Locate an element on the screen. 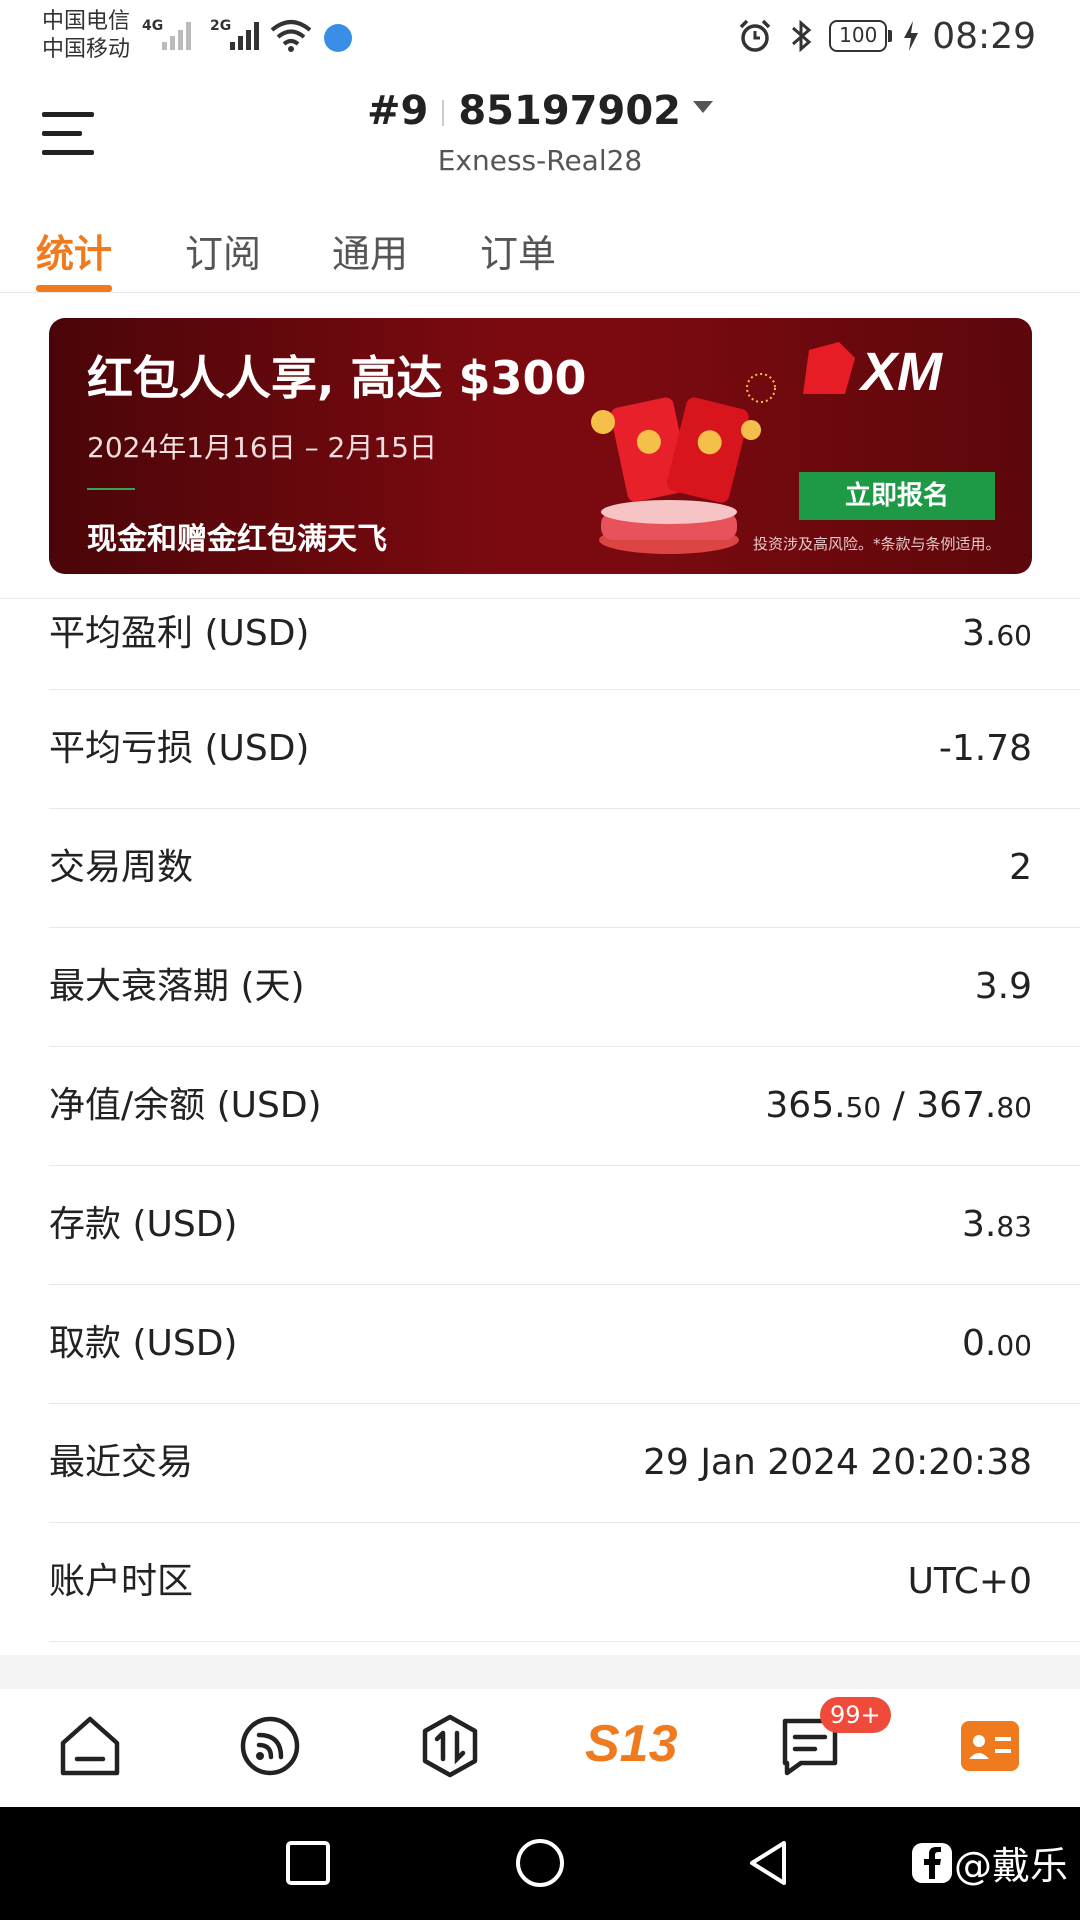 The image size is (1080, 1920). stat-row-trading-weeks: 交易周数 2 is located at coordinates (564, 868).